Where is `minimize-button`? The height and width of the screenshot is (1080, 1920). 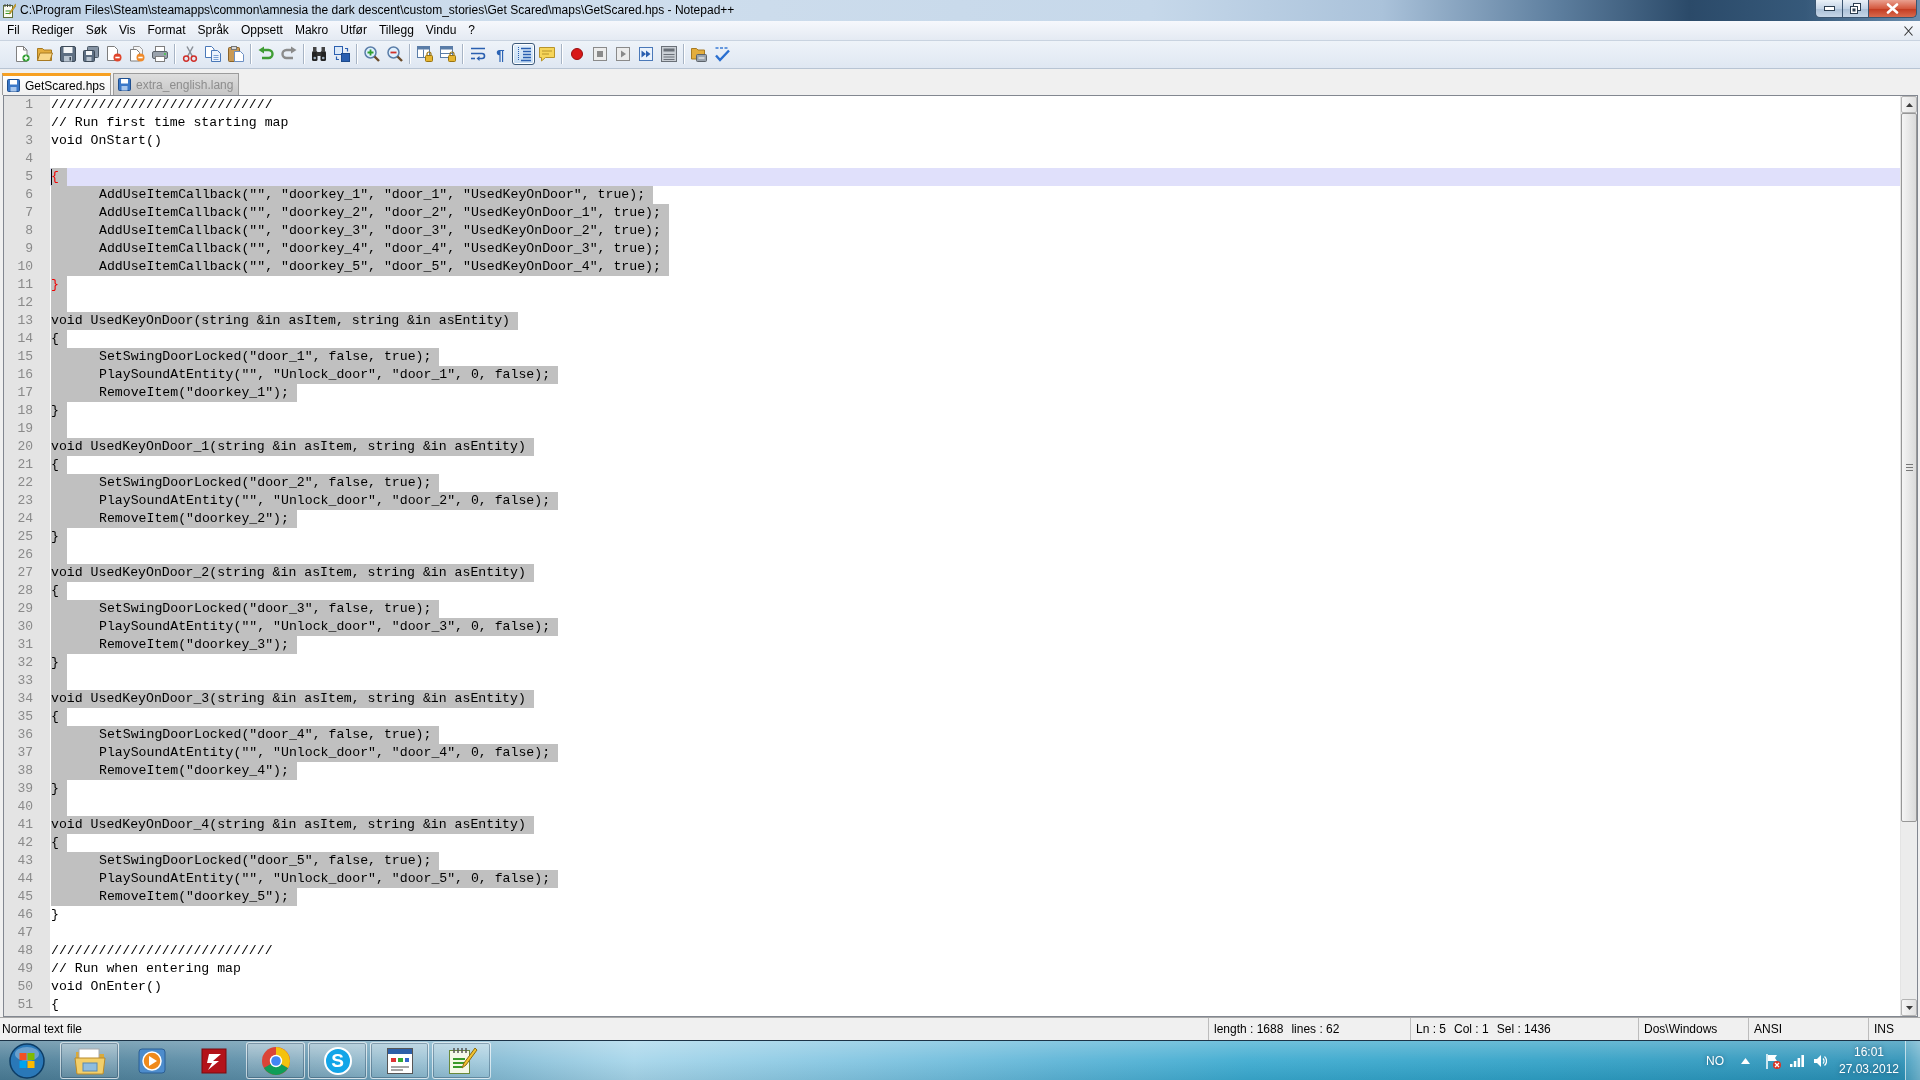 minimize-button is located at coordinates (1828, 9).